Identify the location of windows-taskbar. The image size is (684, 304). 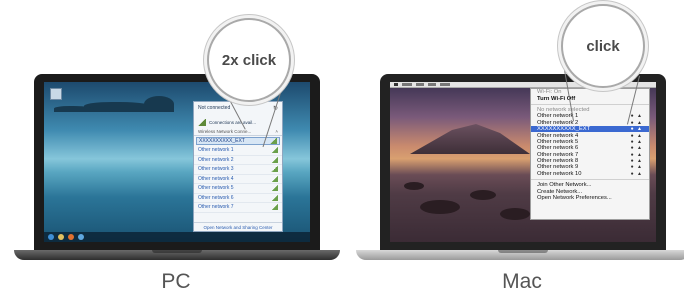
(177, 237).